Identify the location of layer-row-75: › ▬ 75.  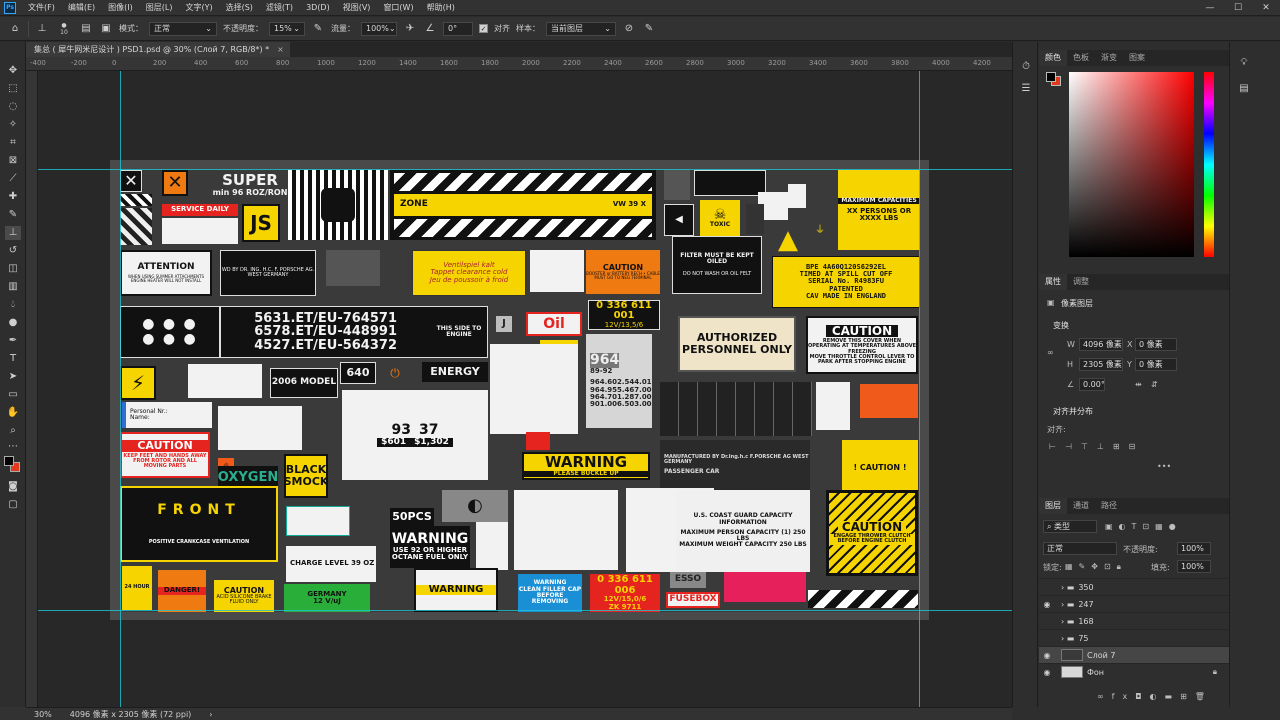
(1134, 637).